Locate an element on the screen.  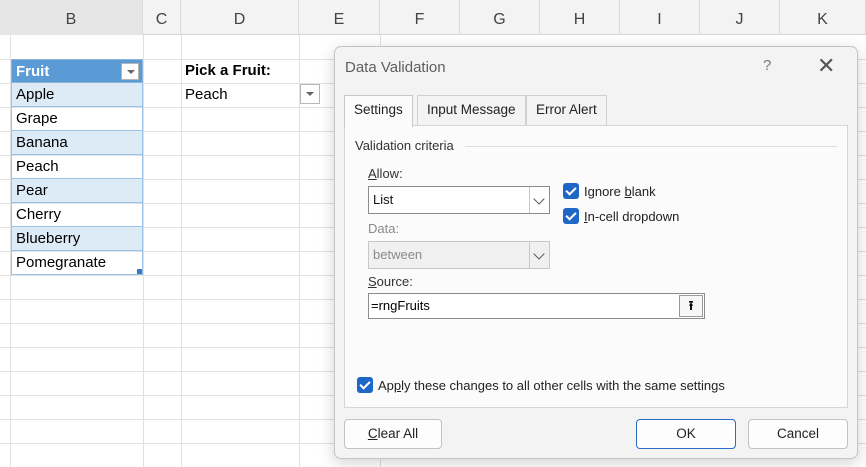
data-label: Data: is located at coordinates (384, 228).